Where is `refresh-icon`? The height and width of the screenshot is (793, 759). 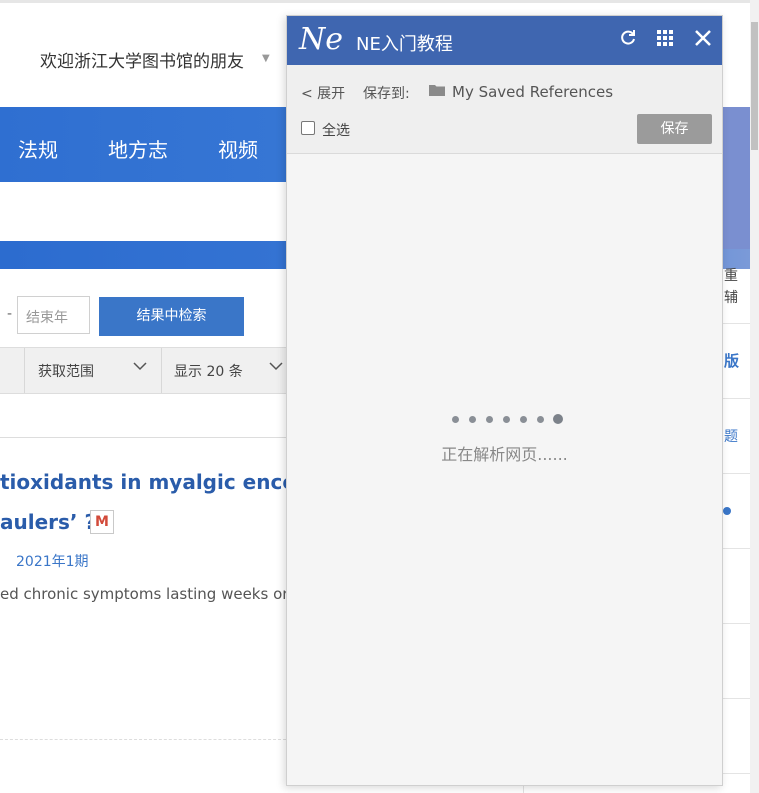 refresh-icon is located at coordinates (628, 40).